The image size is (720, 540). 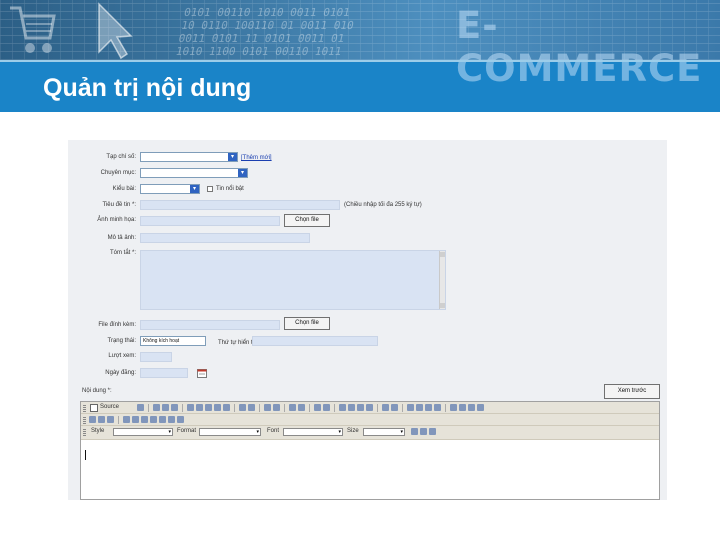 What do you see at coordinates (471, 407) in the screenshot?
I see `align-right-icon` at bounding box center [471, 407].